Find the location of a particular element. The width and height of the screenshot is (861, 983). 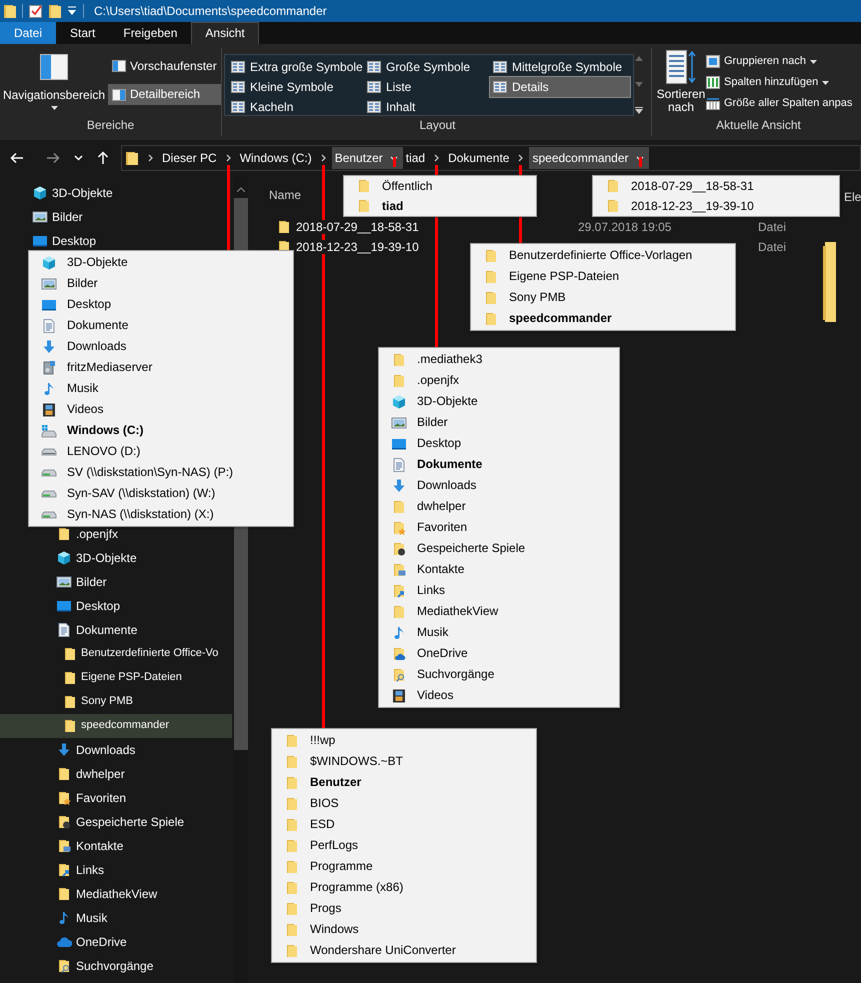

layout-option: Inhalt is located at coordinates (427, 107).